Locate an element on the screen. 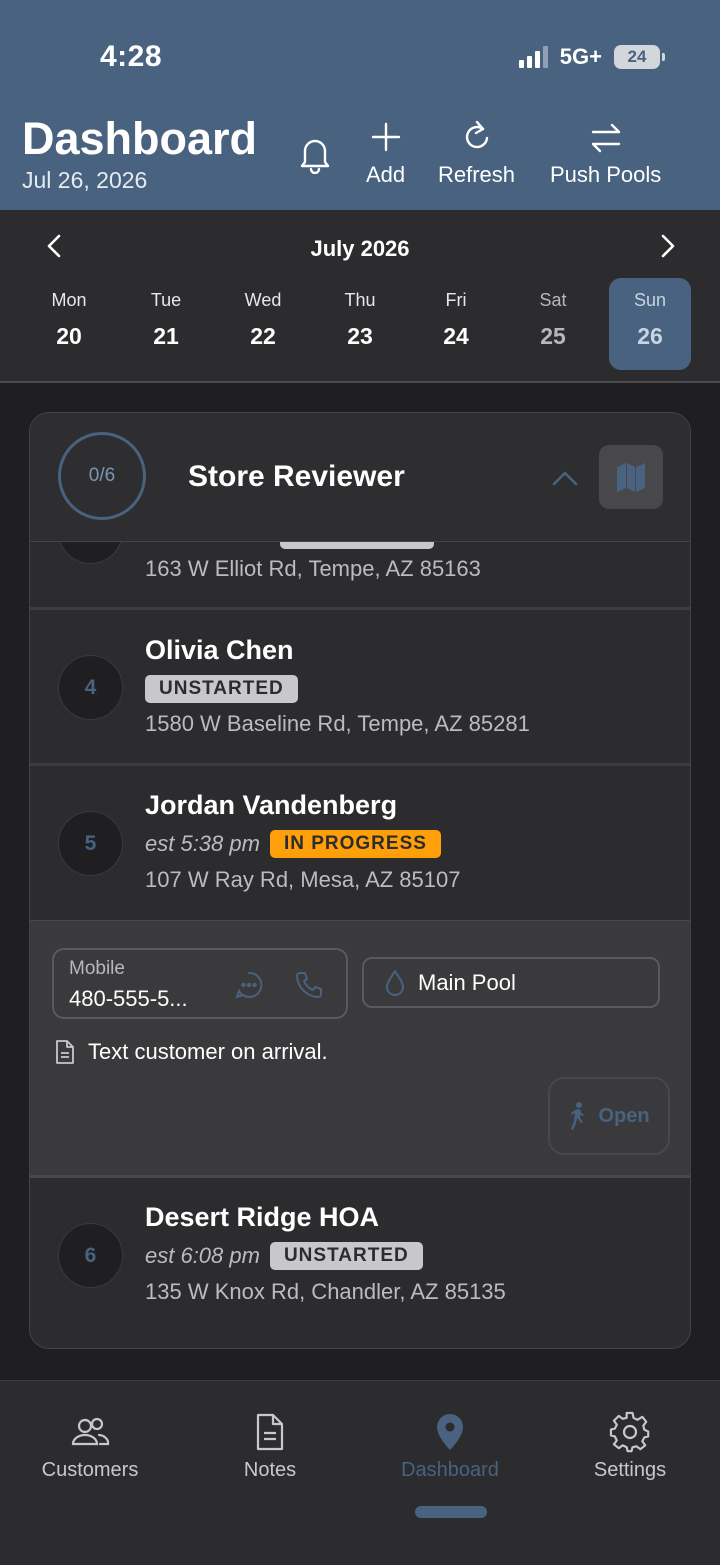 The image size is (720, 1565). day-sun-selected: Sun 26 is located at coordinates (650, 324).